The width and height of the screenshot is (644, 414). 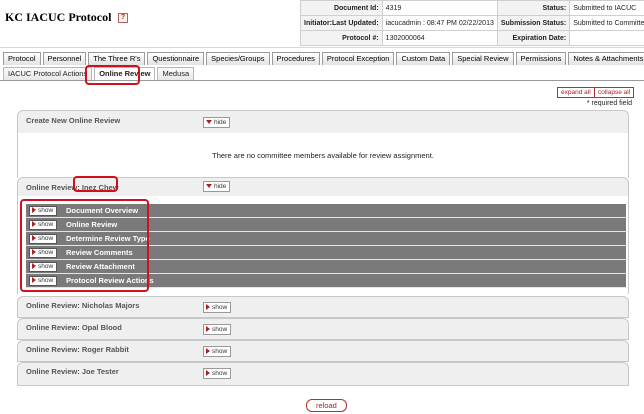 I want to click on review-sections-highlight, so click(x=84, y=245).